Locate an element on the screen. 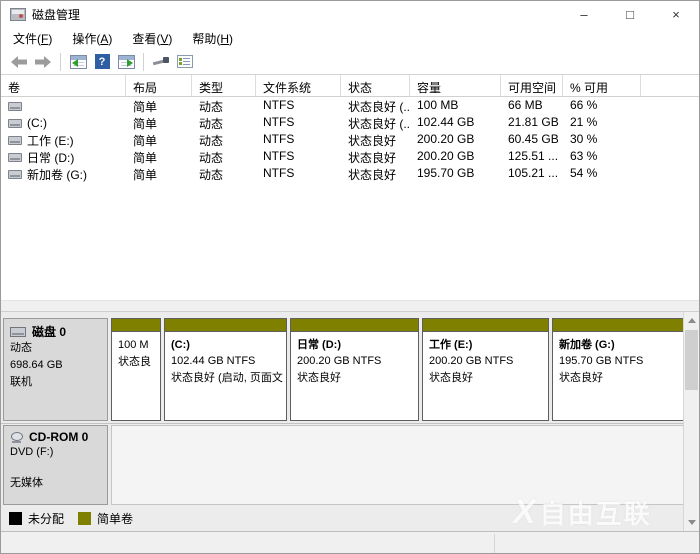 The width and height of the screenshot is (700, 554). simple-volume-label: 简单卷 is located at coordinates (115, 519).